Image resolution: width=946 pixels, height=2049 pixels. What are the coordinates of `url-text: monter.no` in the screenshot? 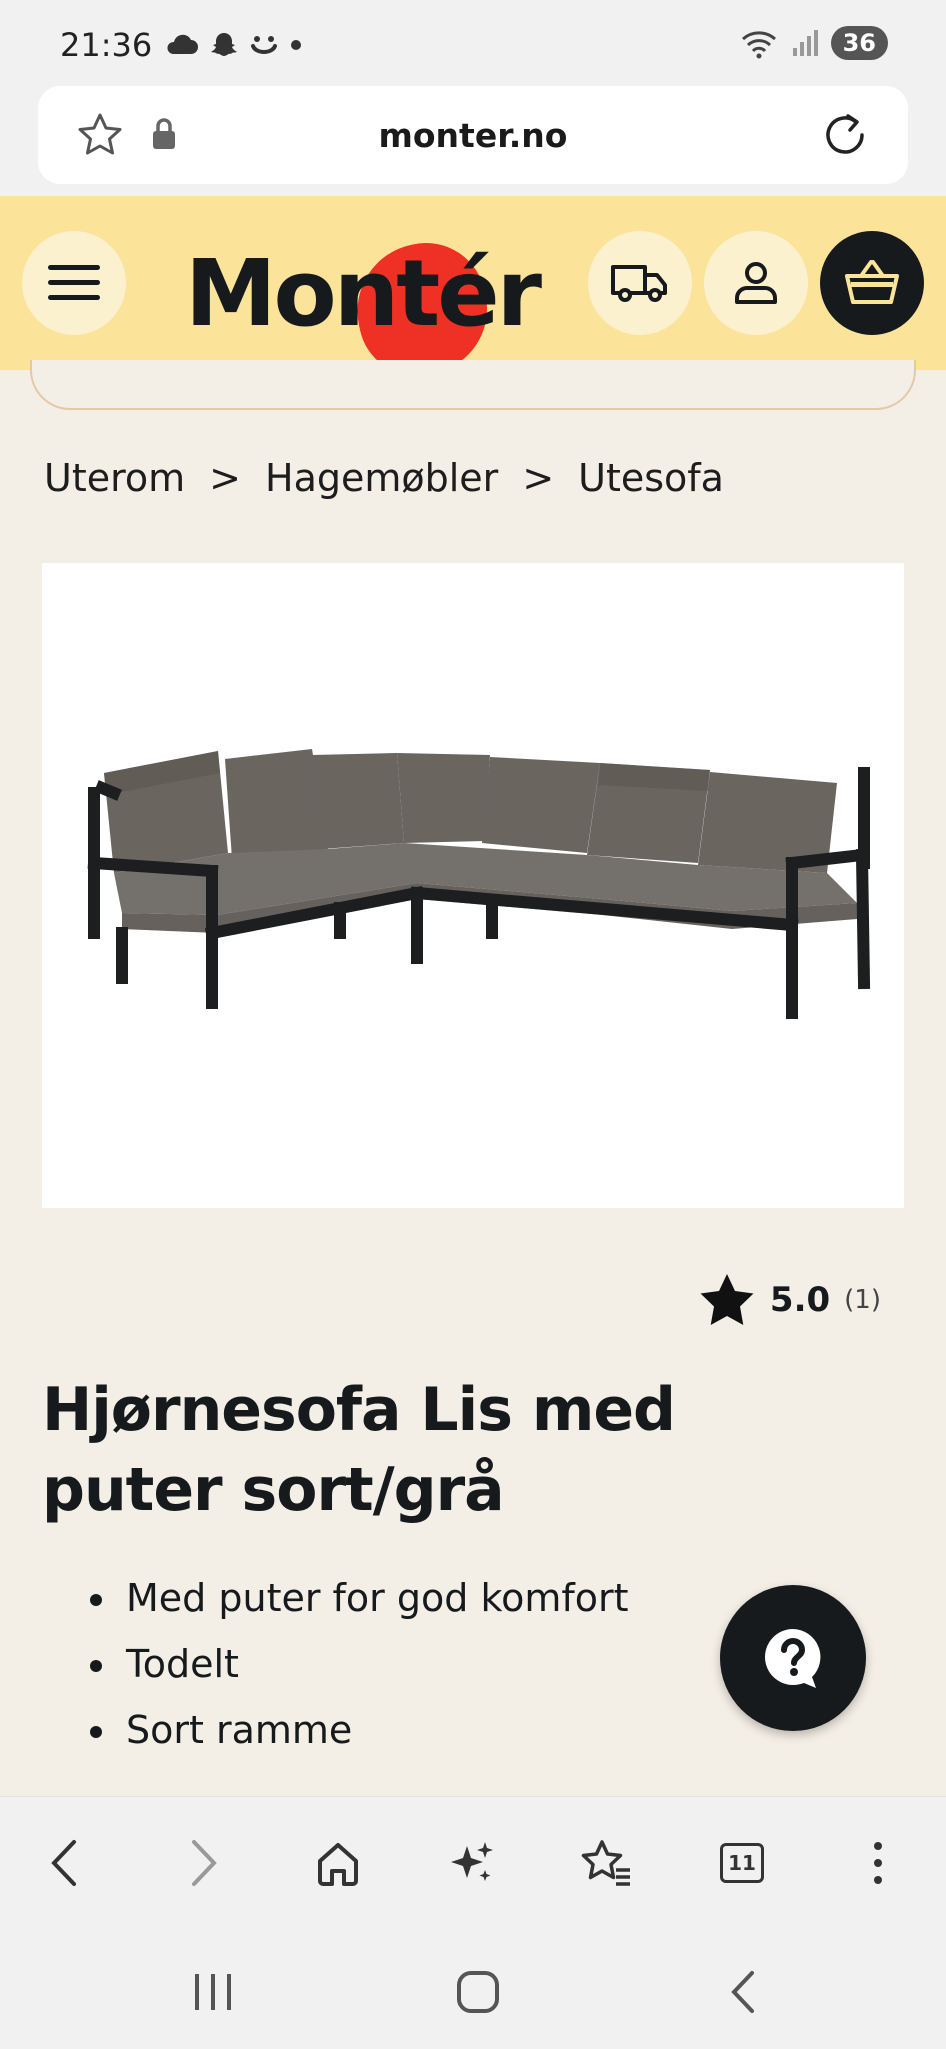 It's located at (473, 135).